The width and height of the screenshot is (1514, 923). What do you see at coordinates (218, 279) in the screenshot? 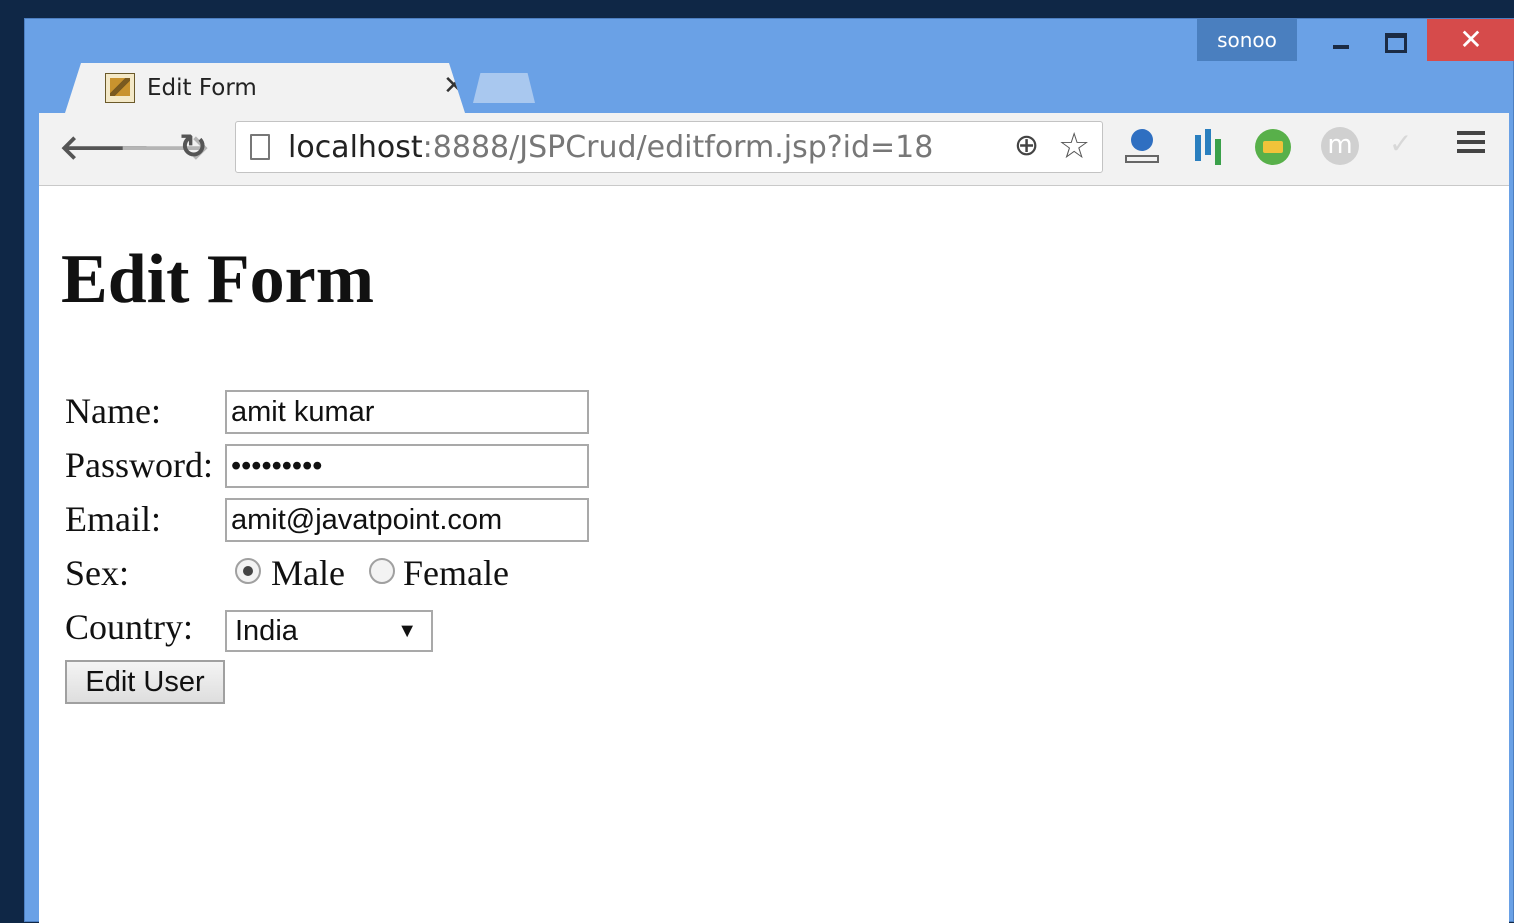
I see `page-title: Edit Form` at bounding box center [218, 279].